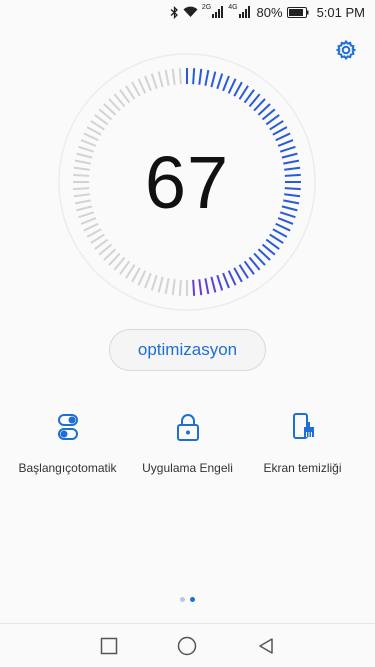 This screenshot has width=375, height=667. Describe the element at coordinates (68, 427) in the screenshot. I see `toggle-icon` at that location.